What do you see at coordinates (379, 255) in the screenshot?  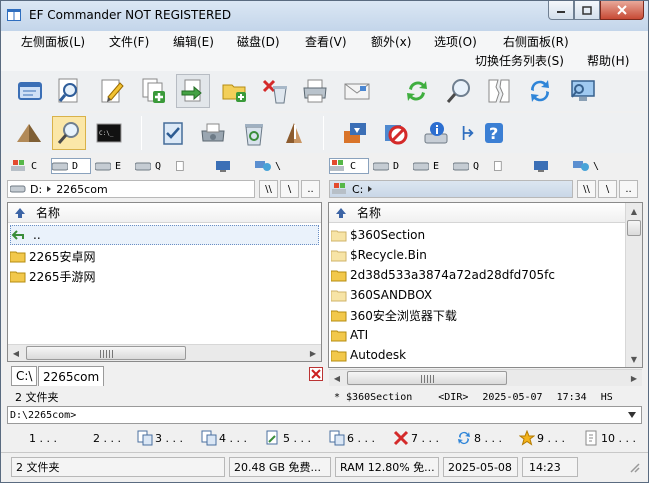 I see `list-item: $Recycle.Bin` at bounding box center [379, 255].